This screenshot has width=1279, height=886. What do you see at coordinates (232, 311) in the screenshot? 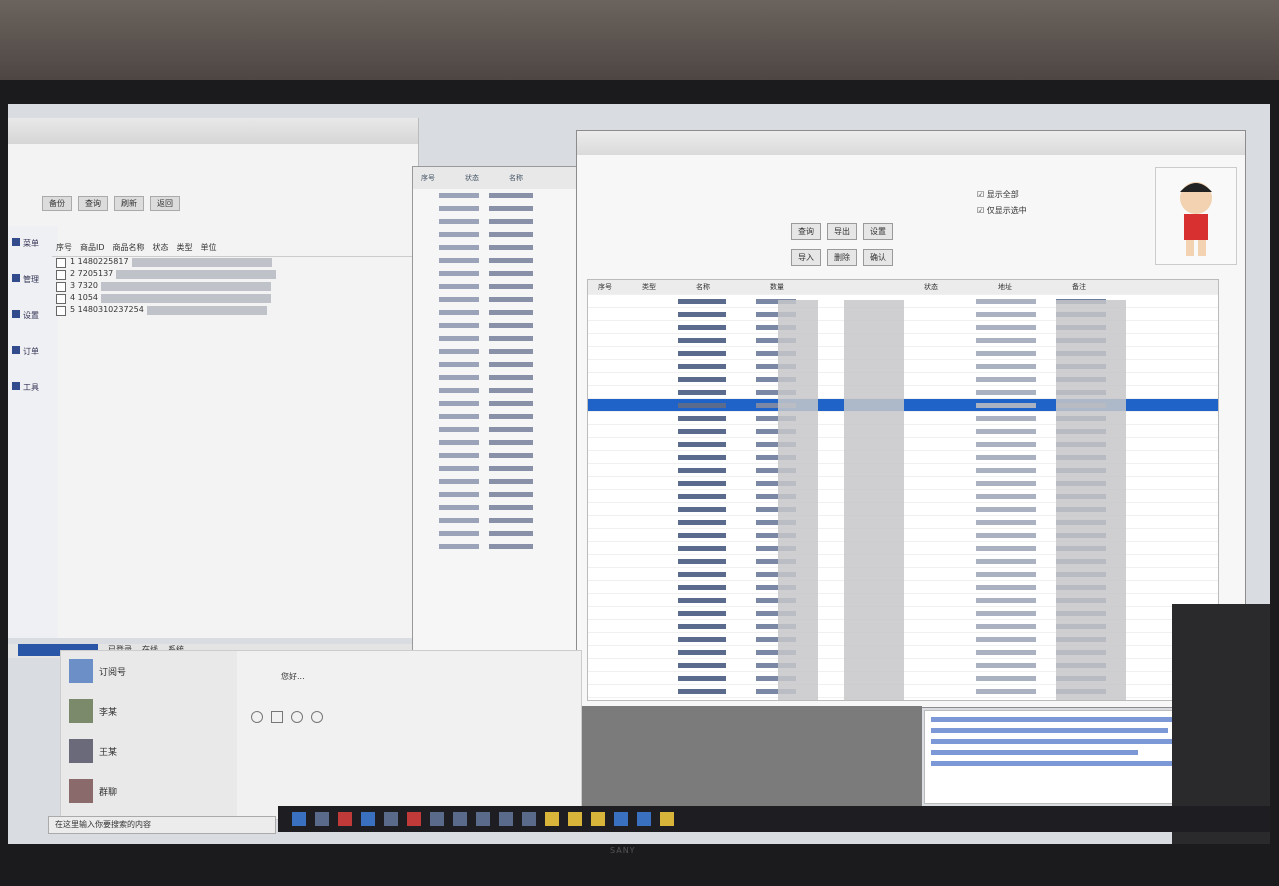
I see `table-row: 5 1480310237254` at bounding box center [232, 311].